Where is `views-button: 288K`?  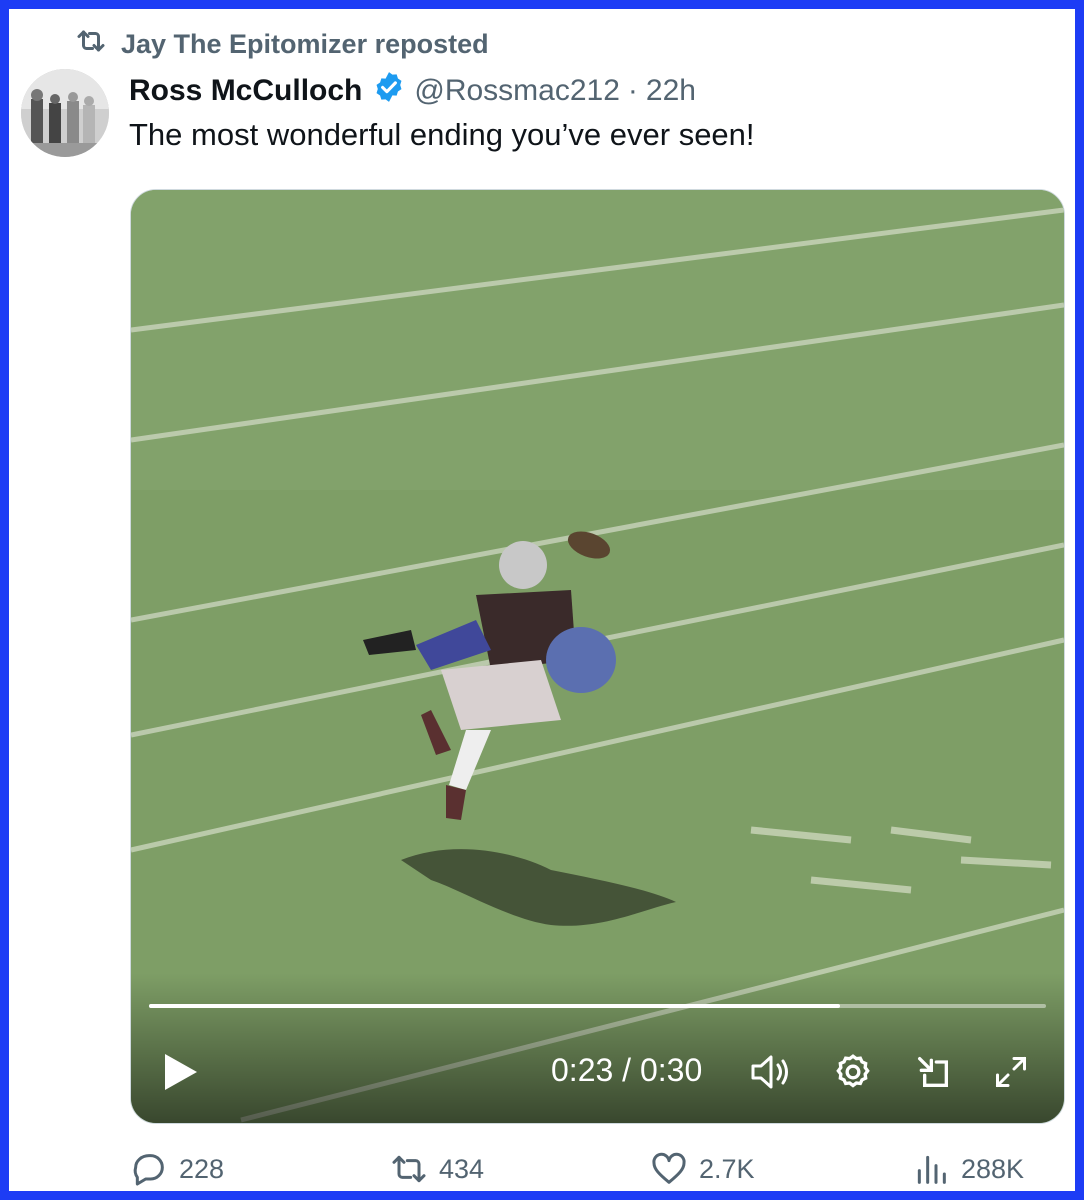
views-button: 288K is located at coordinates (967, 1169).